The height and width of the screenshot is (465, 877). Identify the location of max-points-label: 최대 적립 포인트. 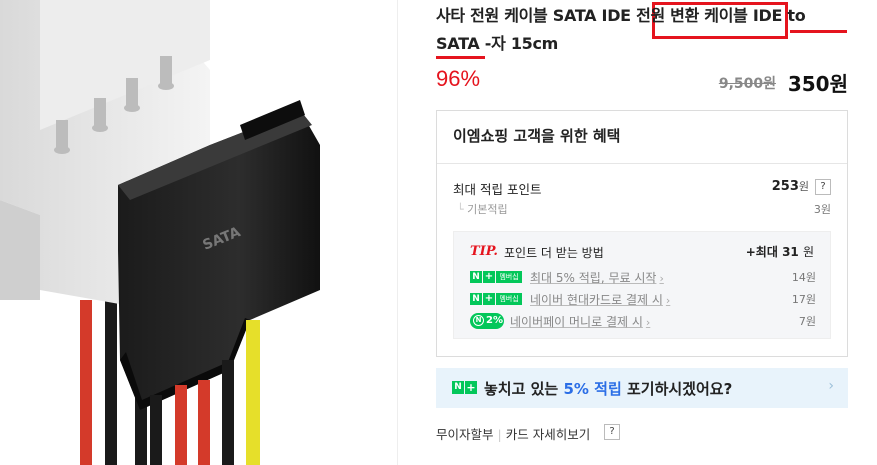
(497, 189).